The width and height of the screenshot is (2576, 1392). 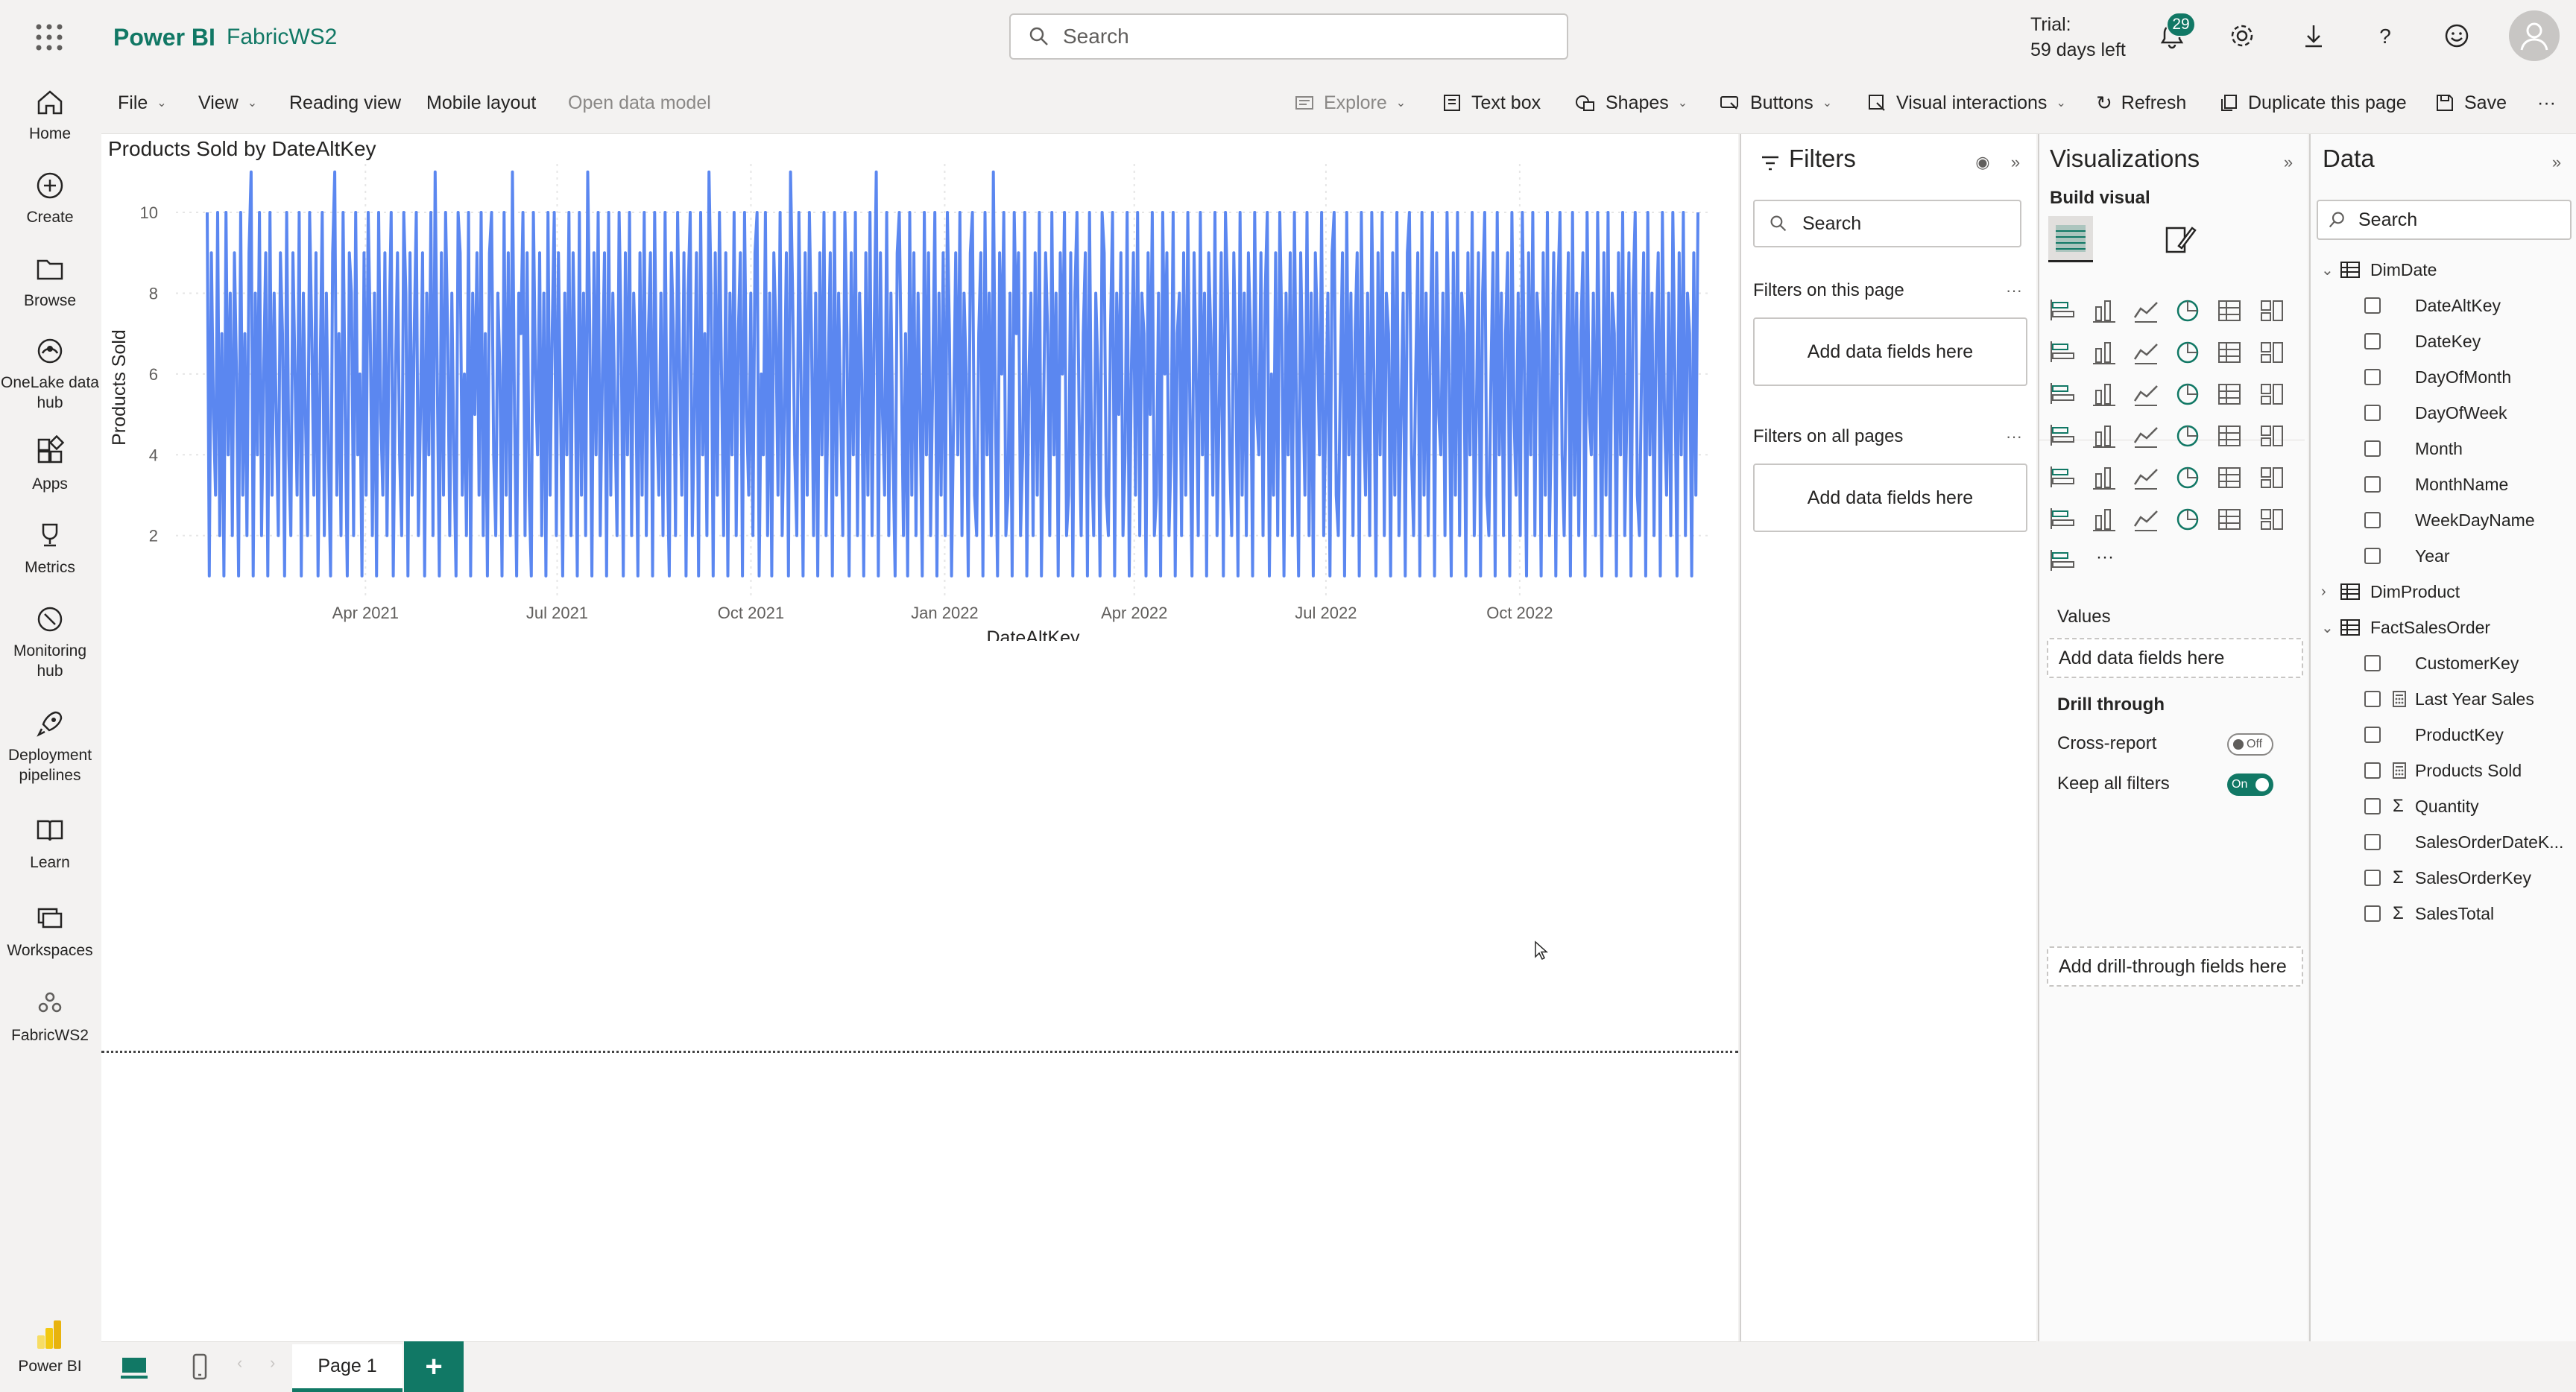 What do you see at coordinates (50, 37) in the screenshot?
I see `app-launcher-icon` at bounding box center [50, 37].